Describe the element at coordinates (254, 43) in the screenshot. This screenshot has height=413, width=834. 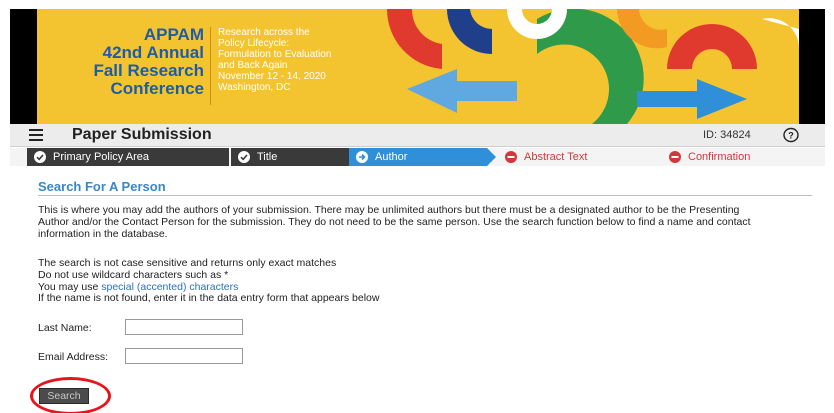
I see `conference-subtitle-line: Policy Lifecycle:` at that location.